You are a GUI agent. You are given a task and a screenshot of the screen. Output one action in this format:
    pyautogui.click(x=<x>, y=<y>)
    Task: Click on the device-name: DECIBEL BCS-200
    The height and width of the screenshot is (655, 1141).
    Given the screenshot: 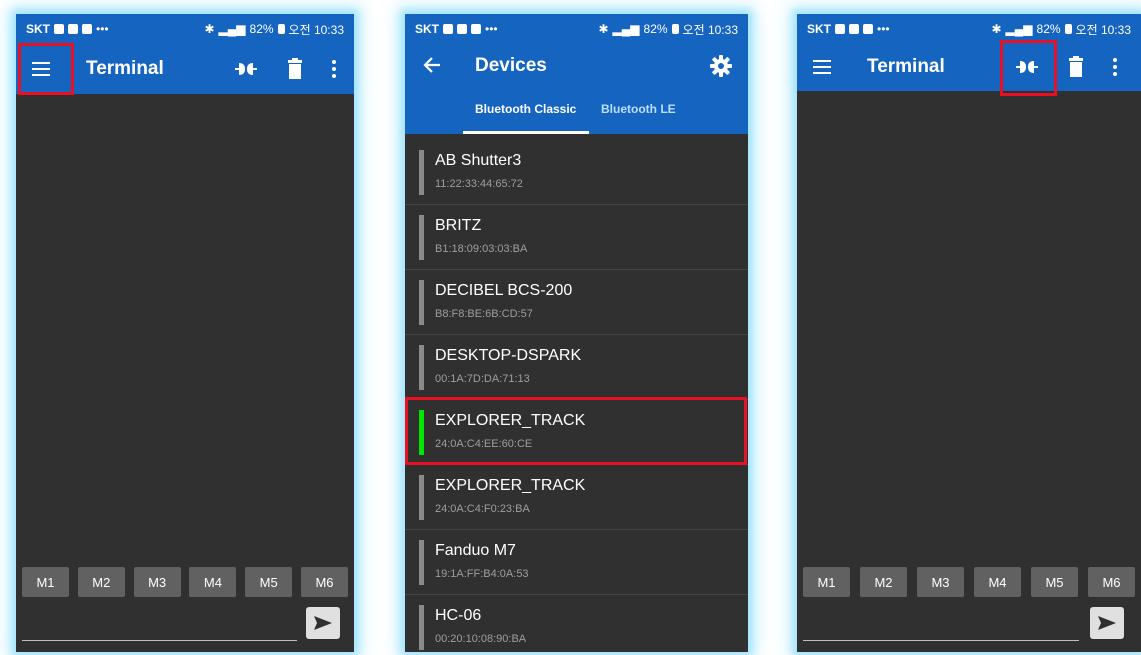 What is the action you would take?
    pyautogui.click(x=504, y=290)
    